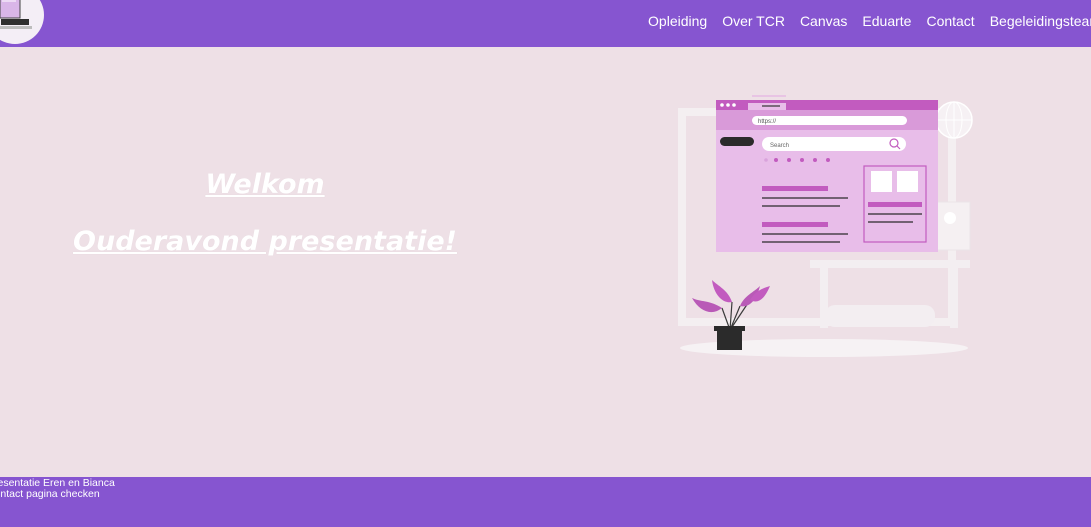  What do you see at coordinates (16, 14) in the screenshot?
I see `logo-image` at bounding box center [16, 14].